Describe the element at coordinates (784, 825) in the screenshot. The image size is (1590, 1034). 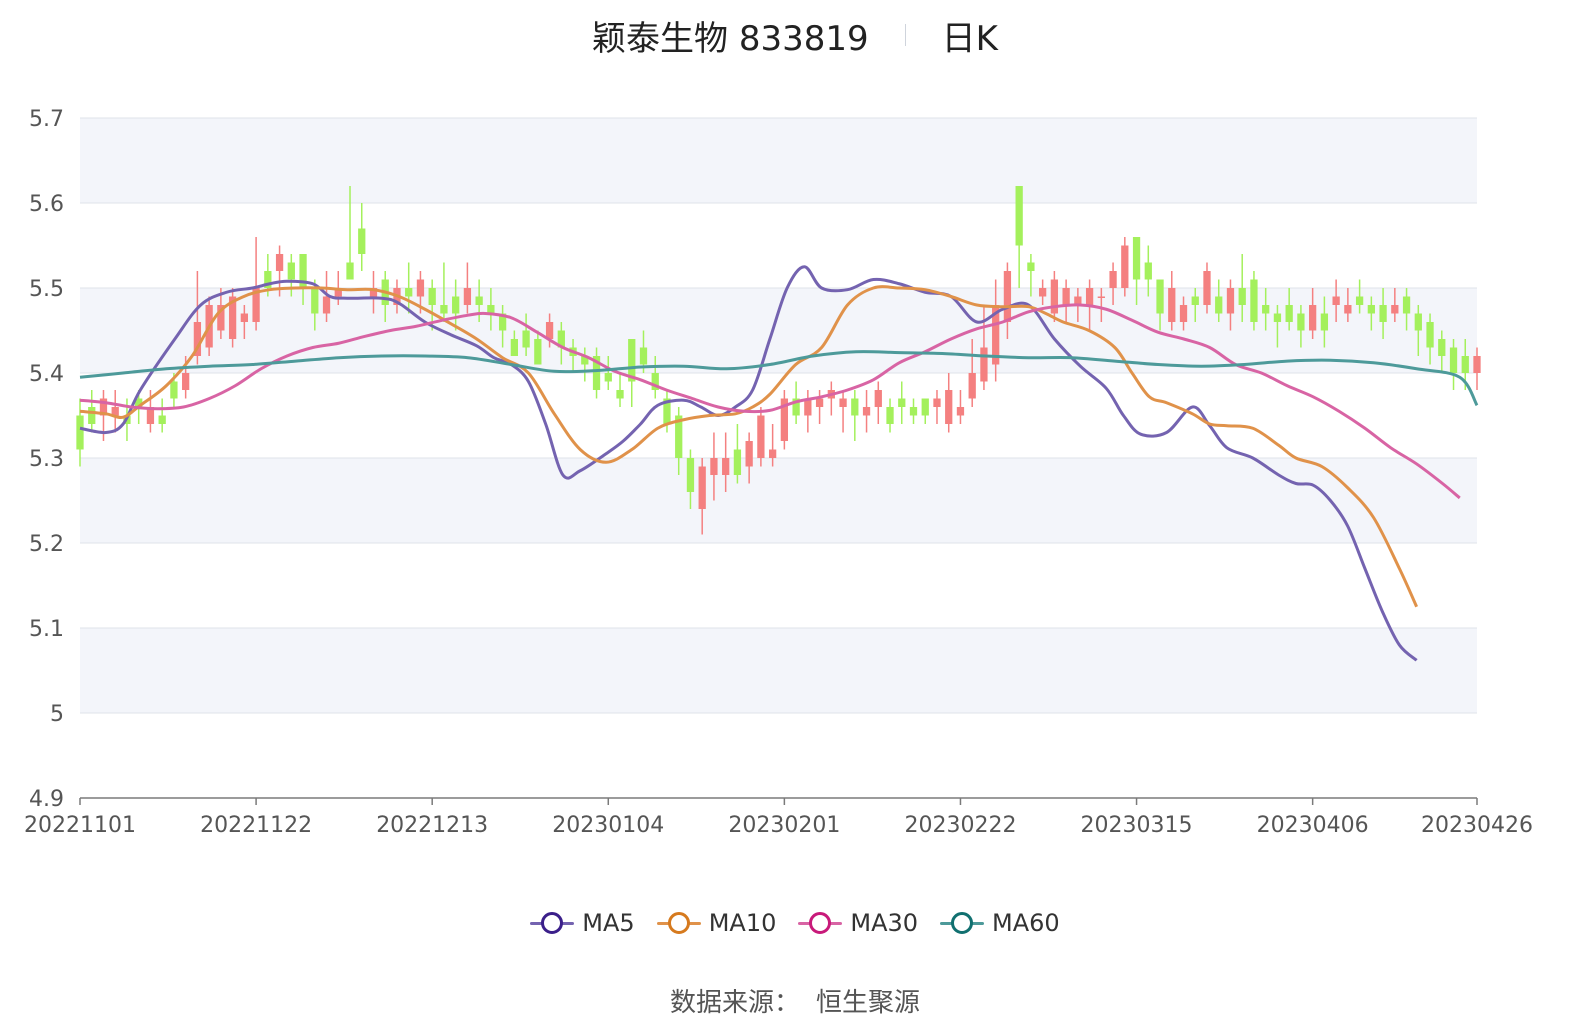
I see `x-tick-label: 20230201` at that location.